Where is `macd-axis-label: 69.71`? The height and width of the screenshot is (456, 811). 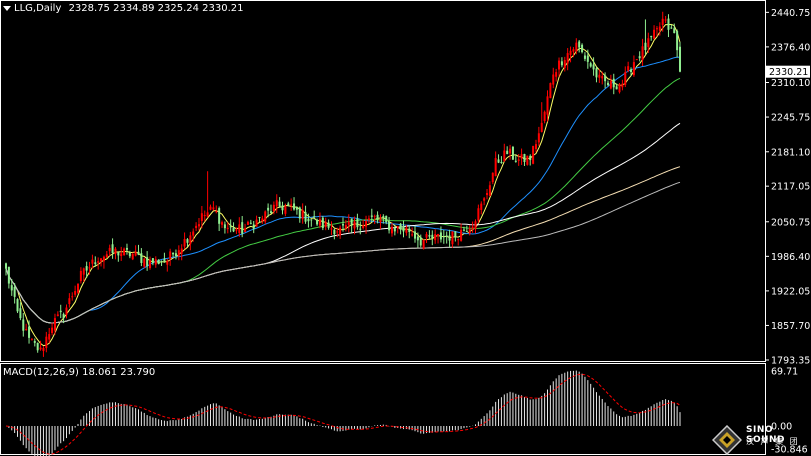 macd-axis-label: 69.71 is located at coordinates (784, 372).